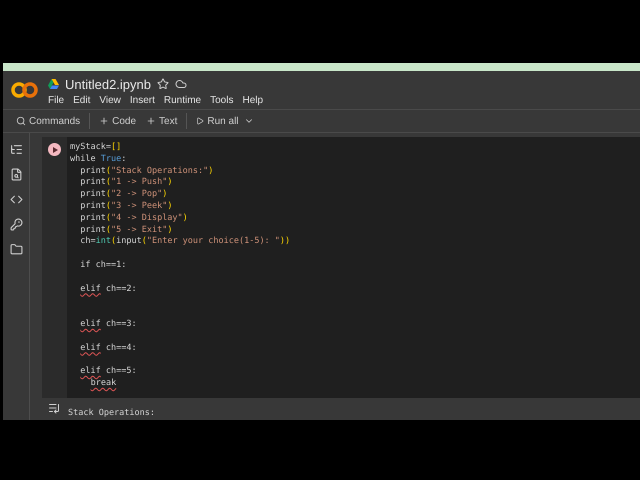 The height and width of the screenshot is (480, 640). What do you see at coordinates (48, 121) in the screenshot?
I see `commands-button: Commands` at bounding box center [48, 121].